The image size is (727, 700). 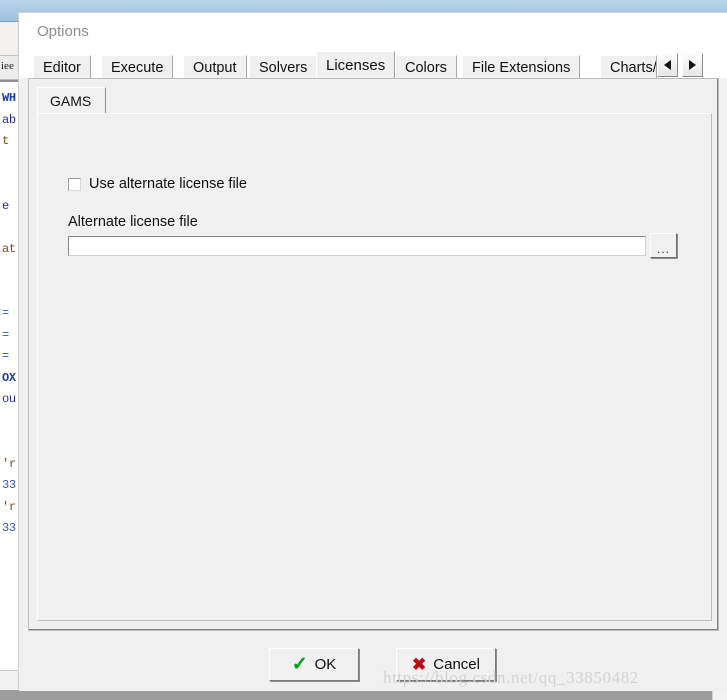 What do you see at coordinates (356, 64) in the screenshot?
I see `tab-licenses: Licenses` at bounding box center [356, 64].